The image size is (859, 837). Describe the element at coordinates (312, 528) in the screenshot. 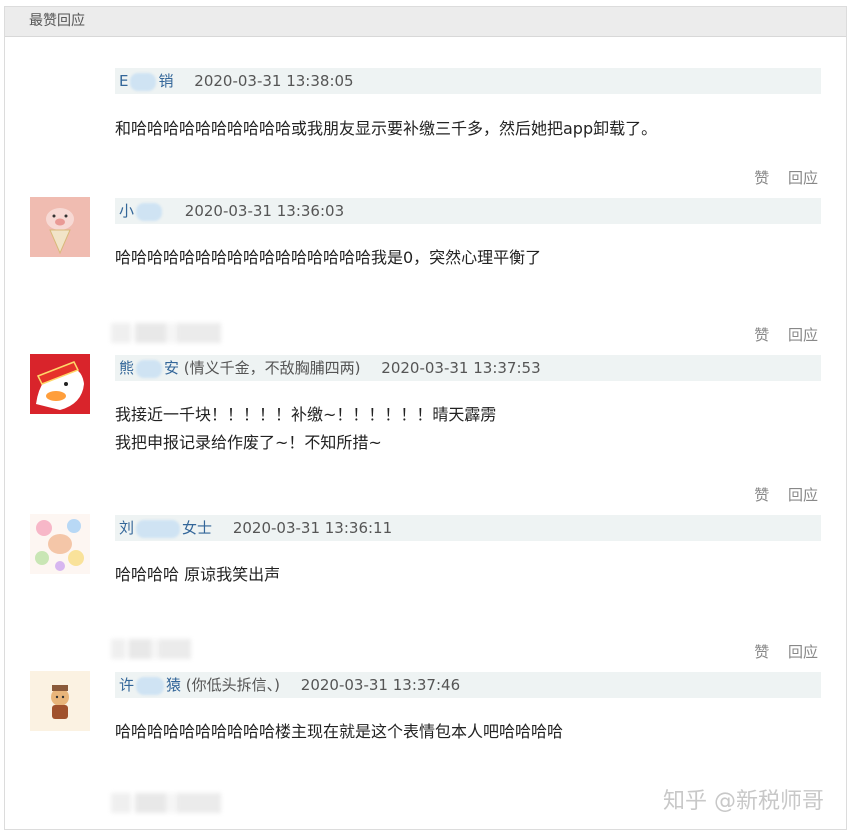

I see `comment-time: 2020-03-31 13:36:11` at that location.